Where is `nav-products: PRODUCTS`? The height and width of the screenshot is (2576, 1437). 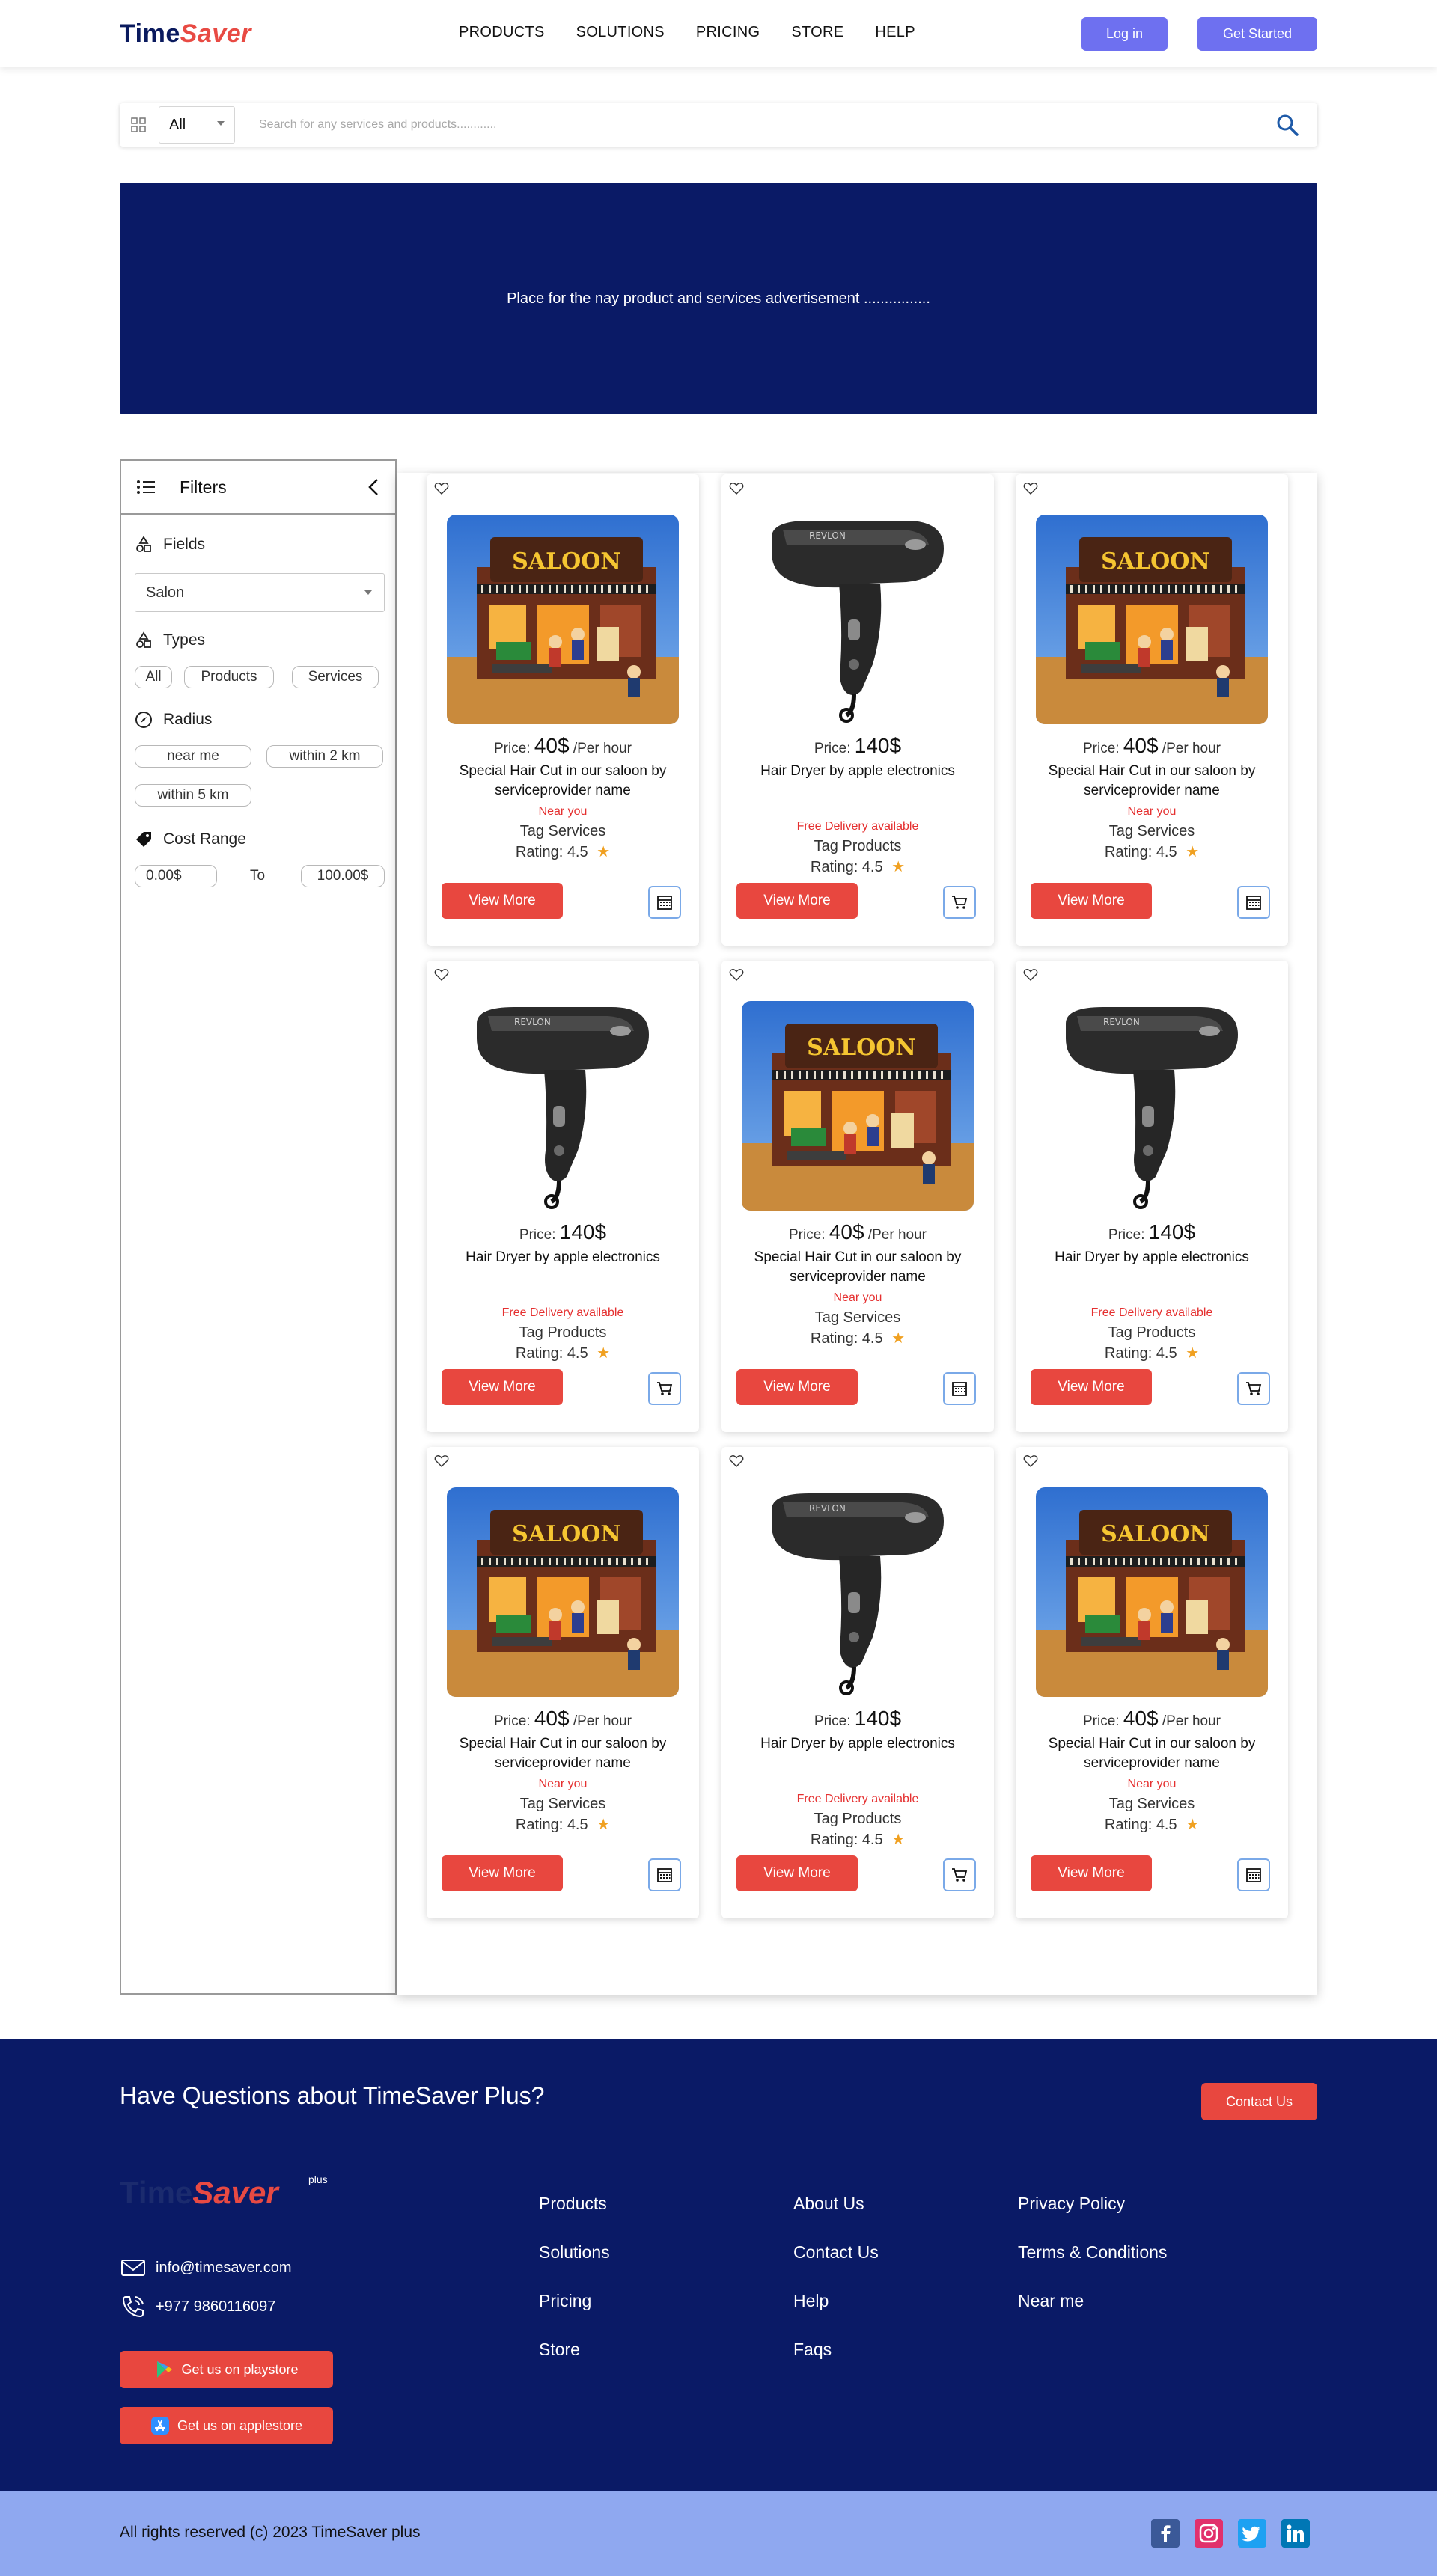
nav-products: PRODUCTS is located at coordinates (502, 32).